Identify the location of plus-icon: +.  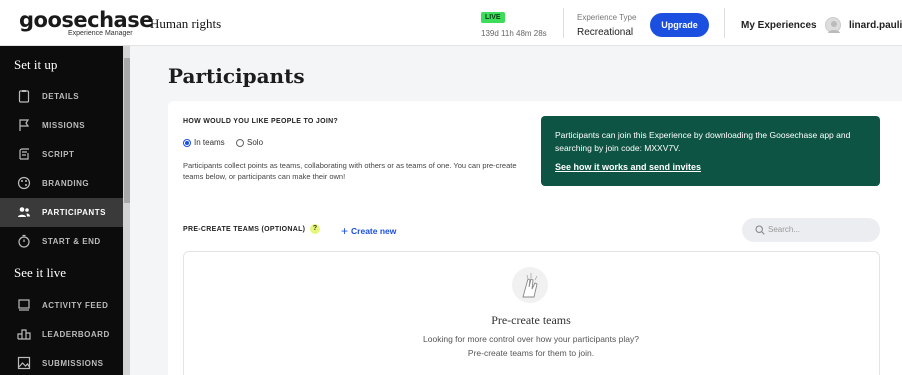
(345, 231).